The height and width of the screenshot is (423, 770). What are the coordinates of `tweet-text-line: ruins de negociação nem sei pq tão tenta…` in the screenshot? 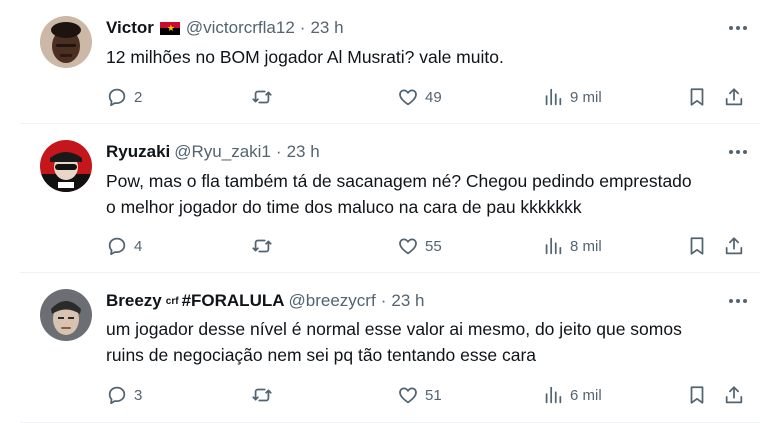 It's located at (321, 355).